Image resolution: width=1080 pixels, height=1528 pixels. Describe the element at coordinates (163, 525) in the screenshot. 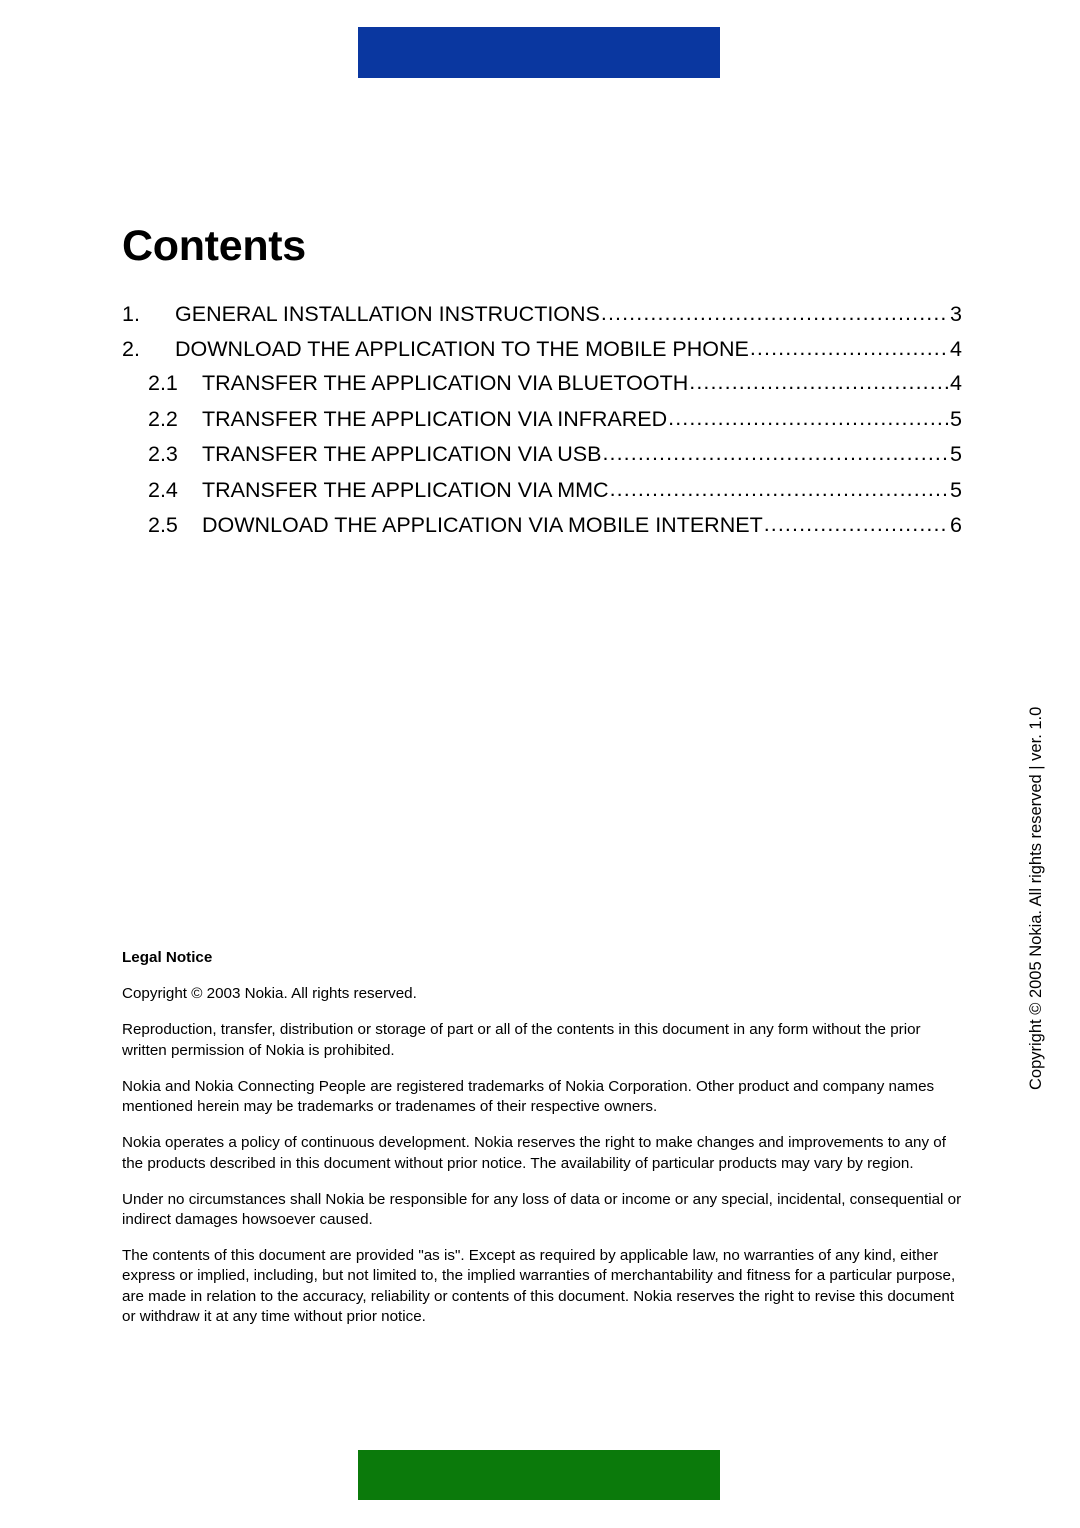

I see `toc-entry-number: 2.5` at that location.